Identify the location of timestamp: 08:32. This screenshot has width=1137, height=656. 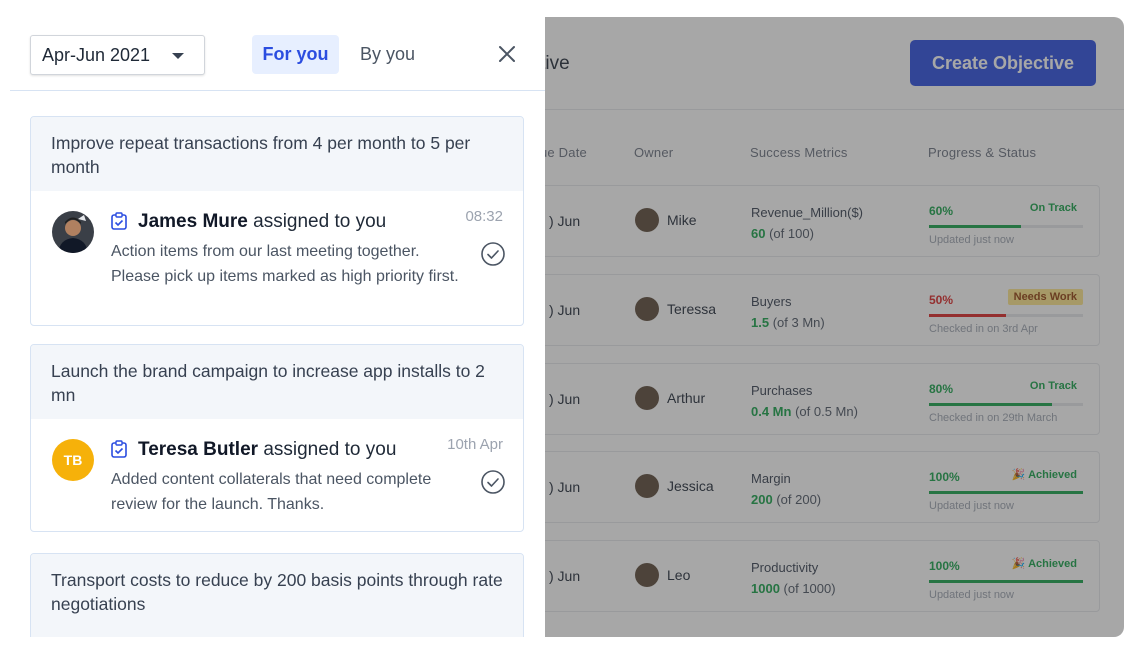
(484, 216).